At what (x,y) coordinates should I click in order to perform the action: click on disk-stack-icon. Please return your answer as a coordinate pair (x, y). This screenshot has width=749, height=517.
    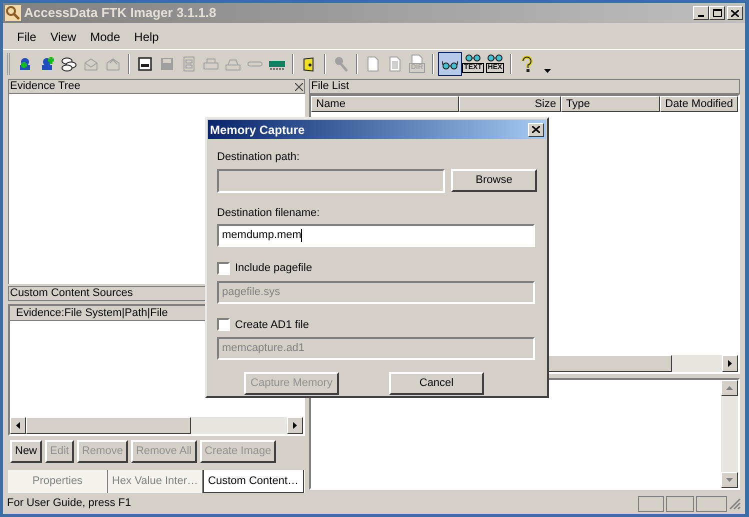
    Looking at the image, I should click on (69, 64).